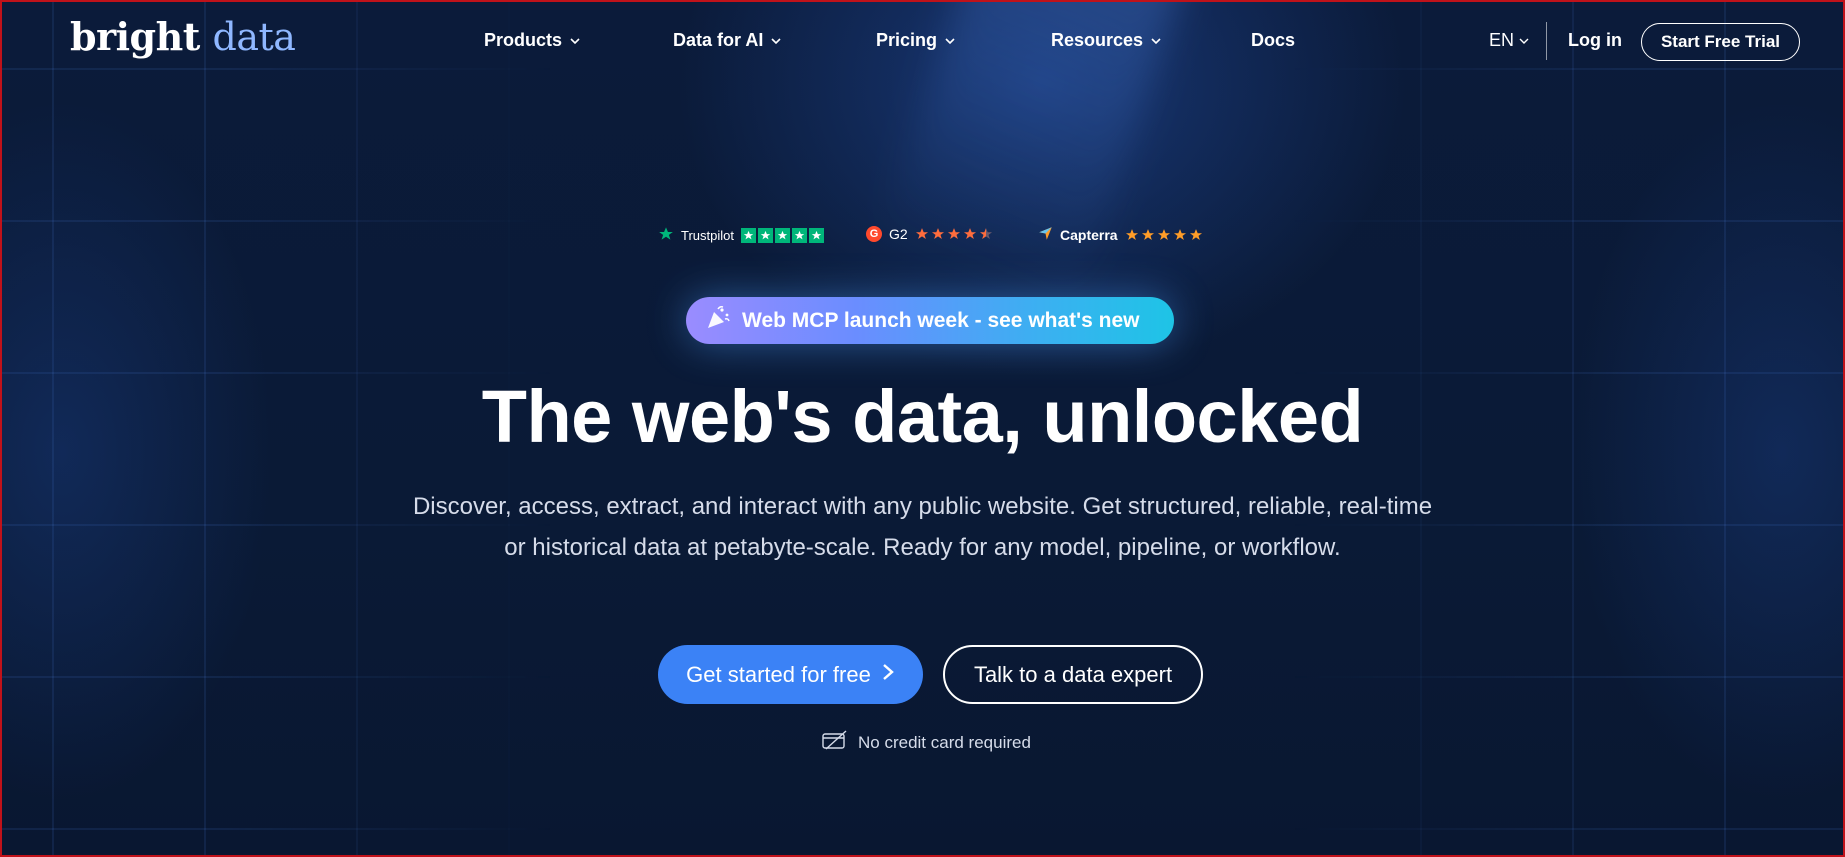  What do you see at coordinates (666, 235) in the screenshot?
I see `trustpilot-star-icon` at bounding box center [666, 235].